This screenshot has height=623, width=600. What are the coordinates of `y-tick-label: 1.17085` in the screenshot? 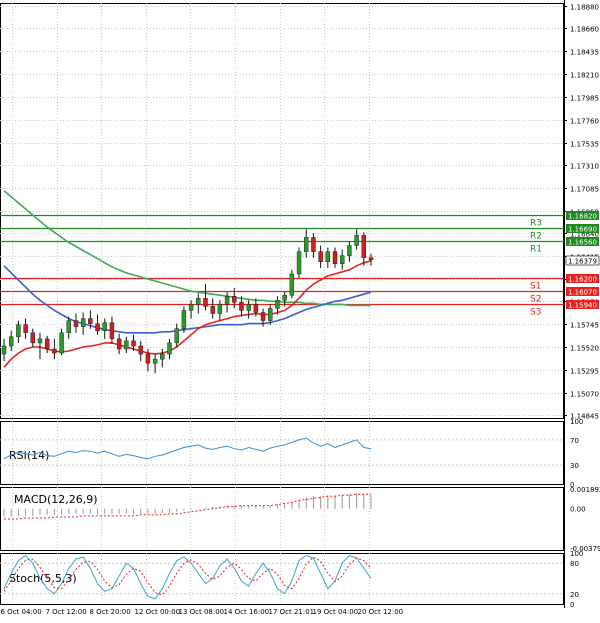 It's located at (584, 190).